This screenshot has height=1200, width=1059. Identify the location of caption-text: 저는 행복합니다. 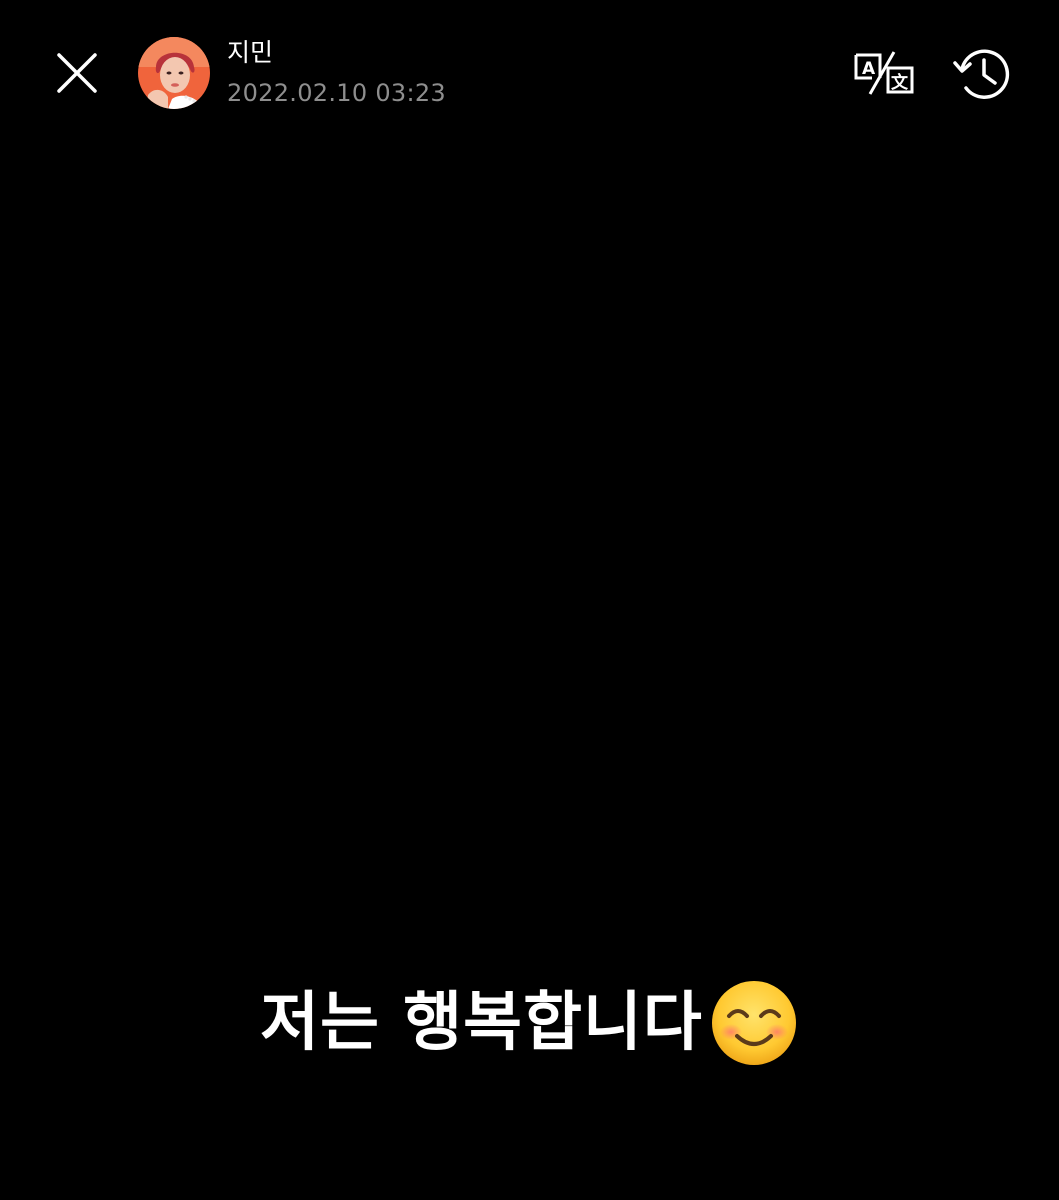
(481, 1023).